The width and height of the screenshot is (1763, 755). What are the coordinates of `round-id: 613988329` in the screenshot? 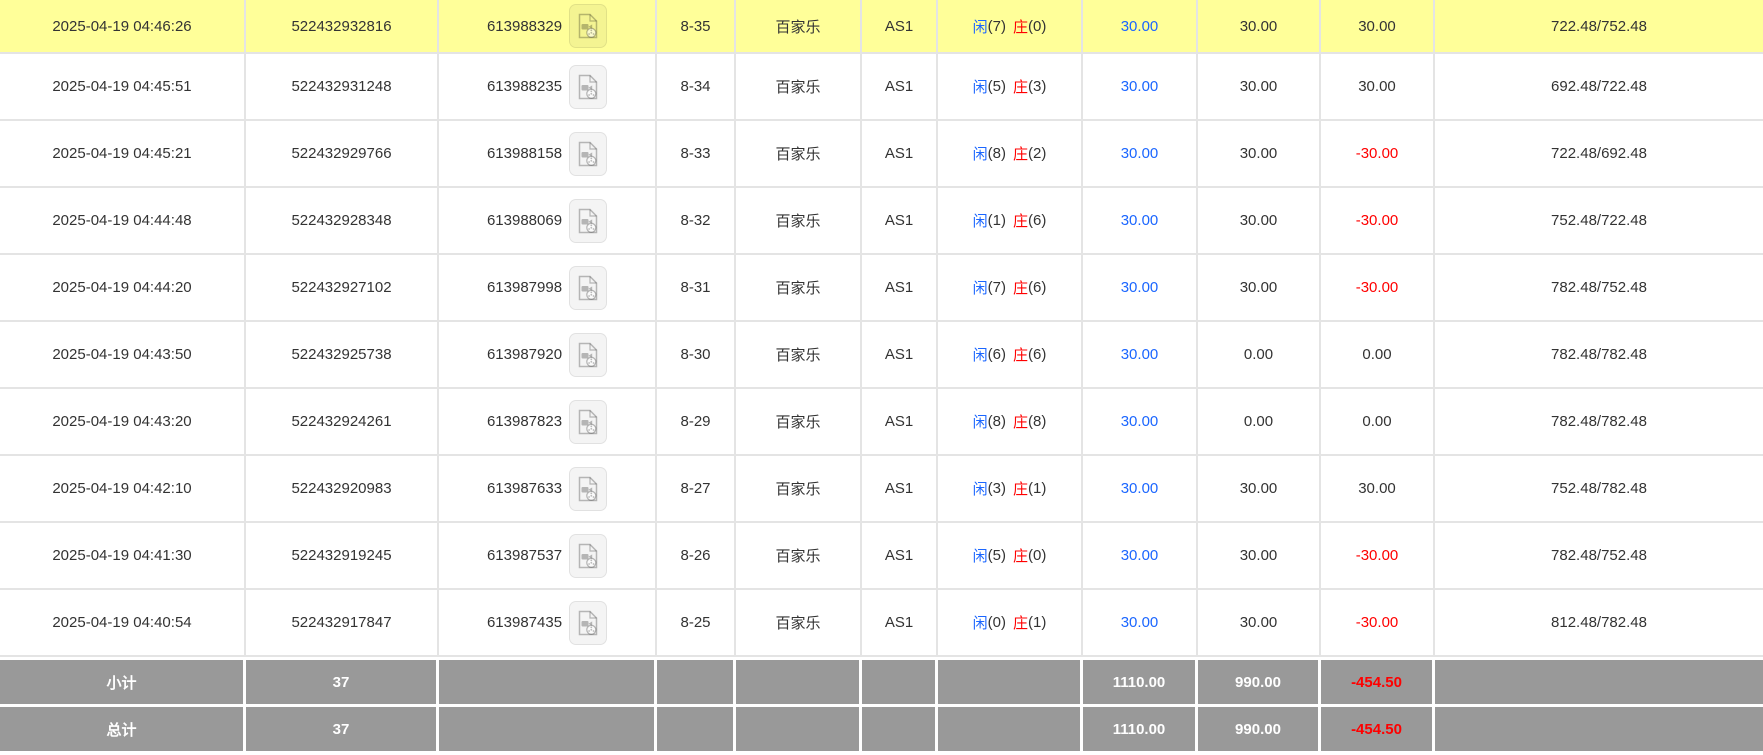 It's located at (524, 26).